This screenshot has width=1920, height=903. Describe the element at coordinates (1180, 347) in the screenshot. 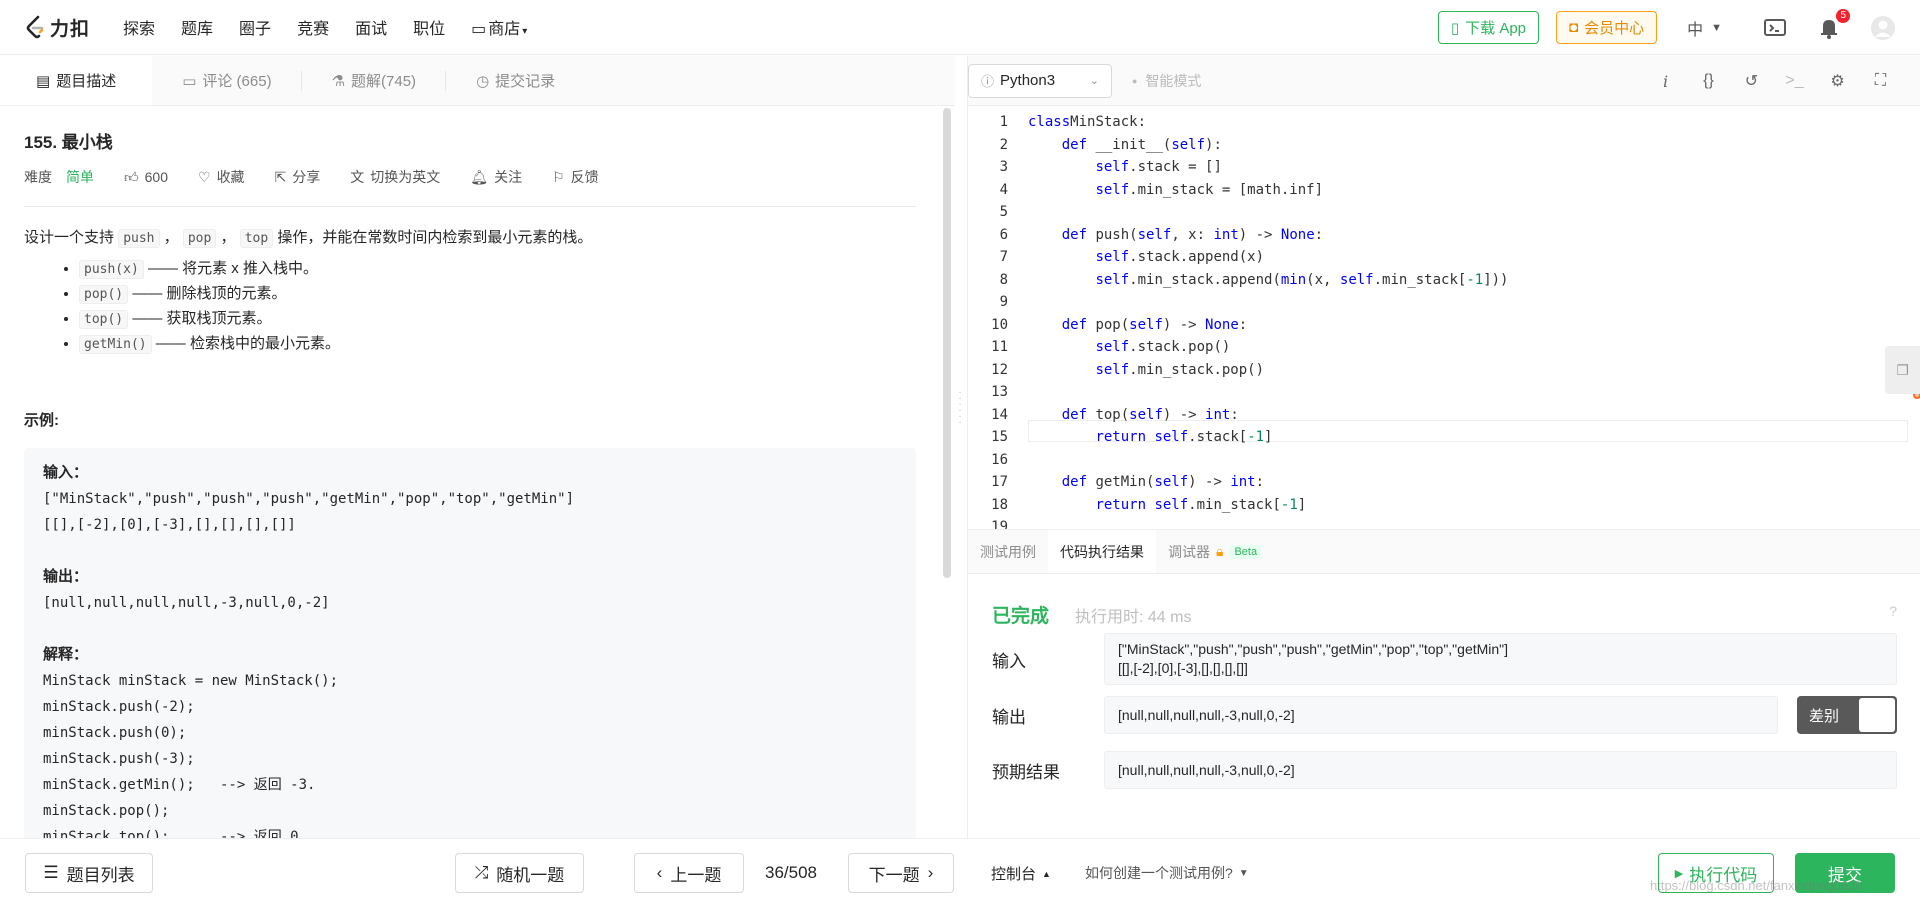

I see `code-token: .stack.pop()` at that location.